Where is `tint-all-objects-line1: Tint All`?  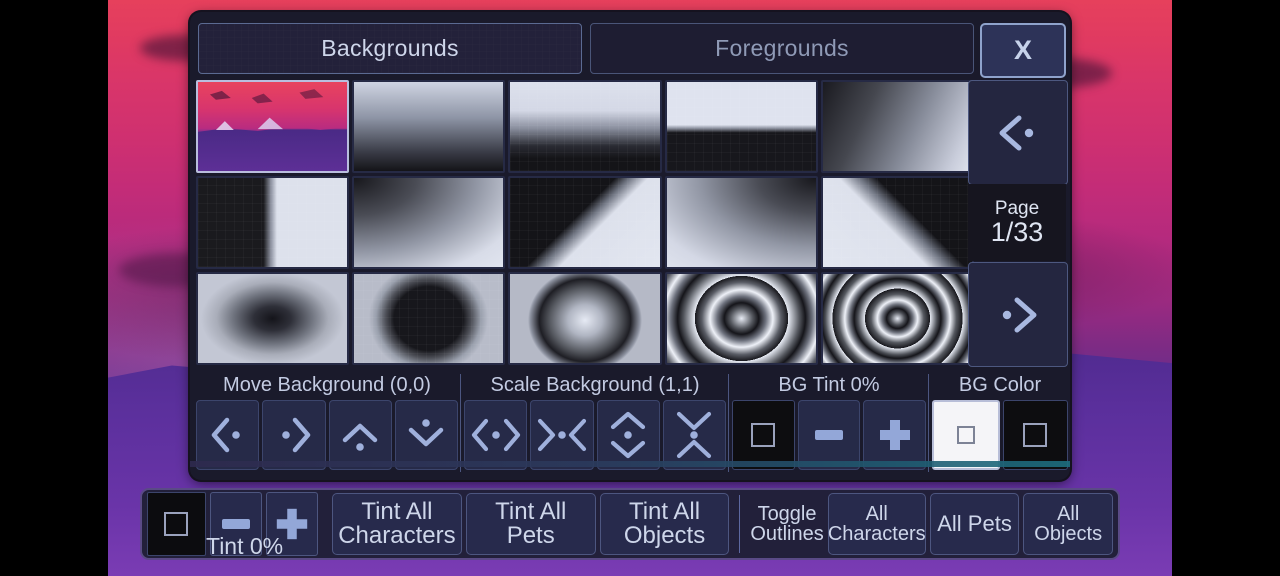
tint-all-objects-line1: Tint All is located at coordinates (664, 511).